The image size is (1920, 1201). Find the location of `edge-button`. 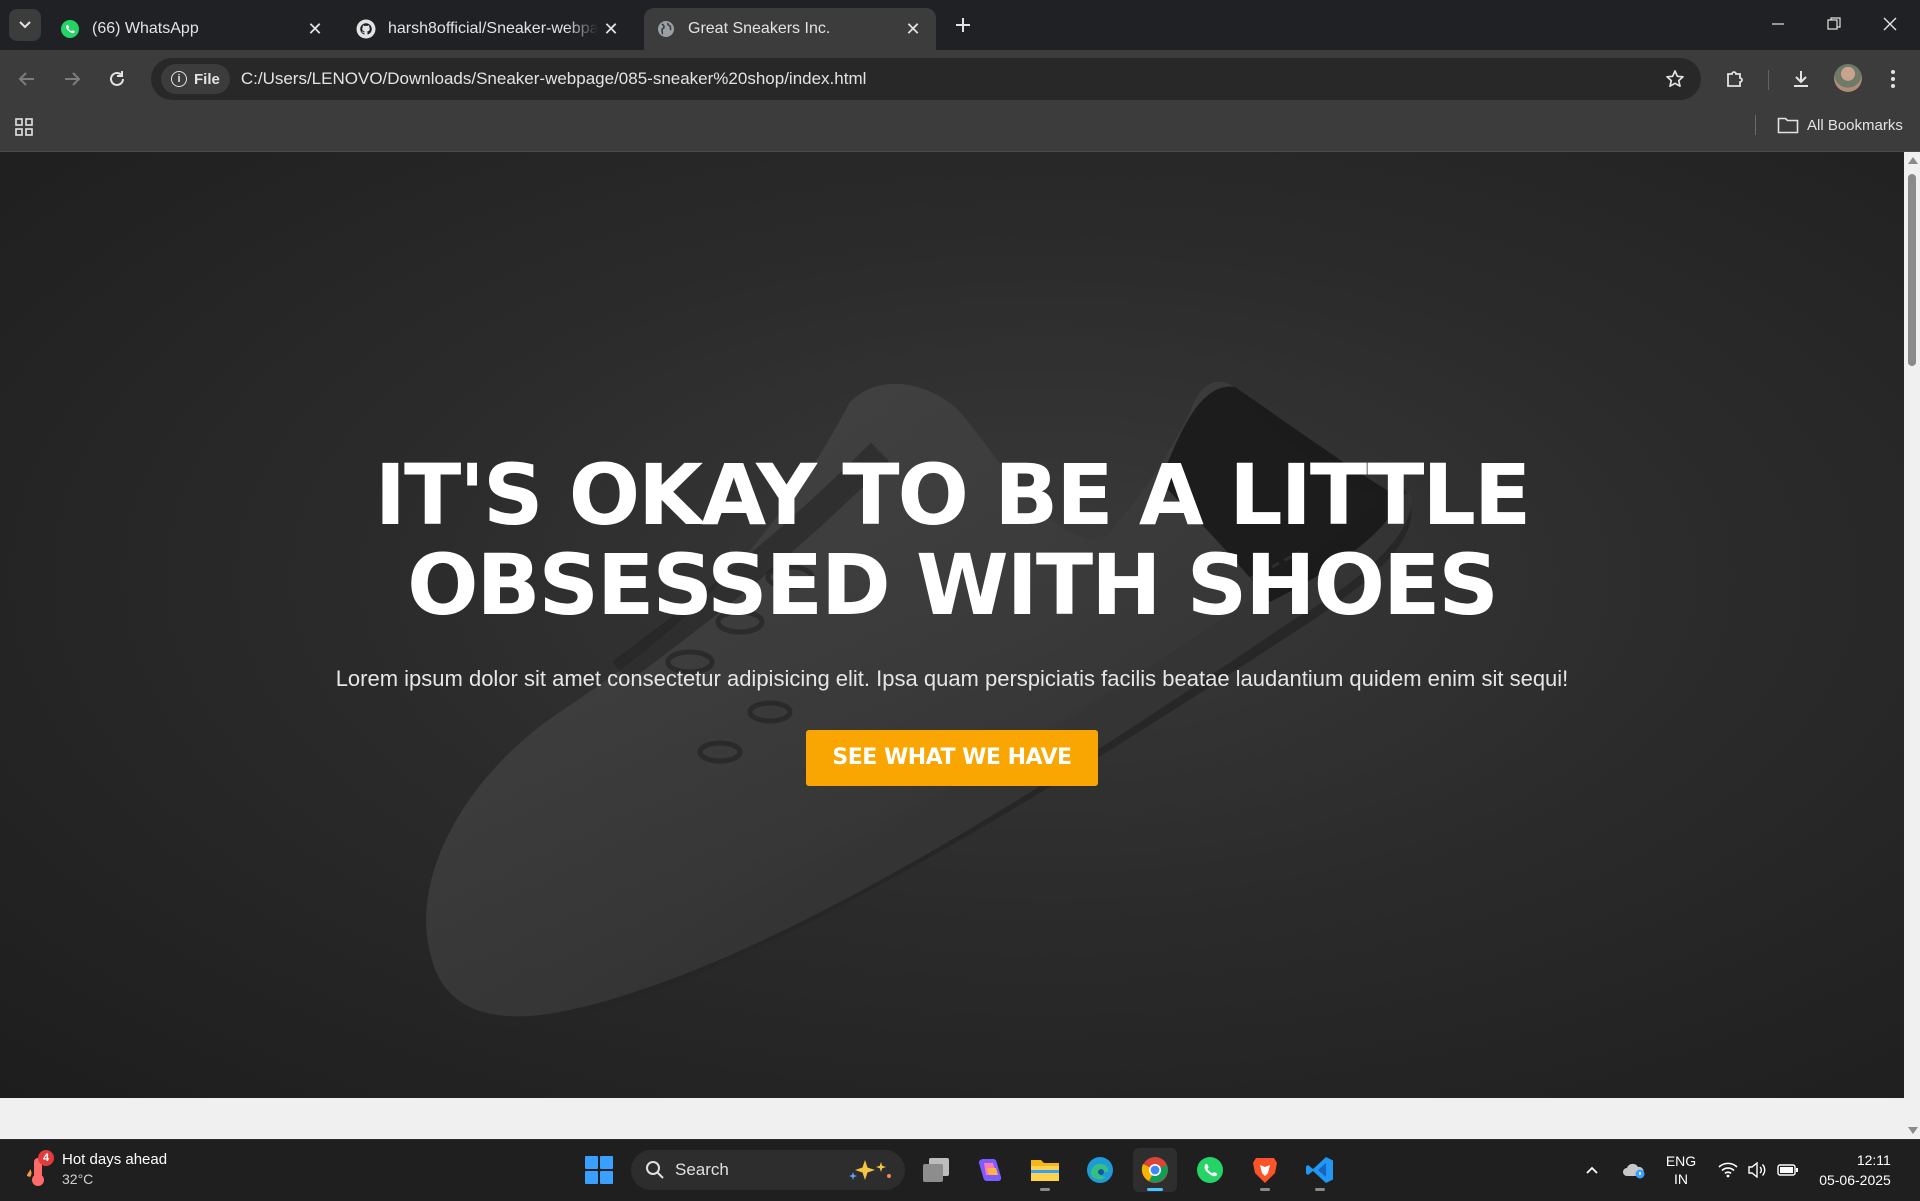

edge-button is located at coordinates (1100, 1170).